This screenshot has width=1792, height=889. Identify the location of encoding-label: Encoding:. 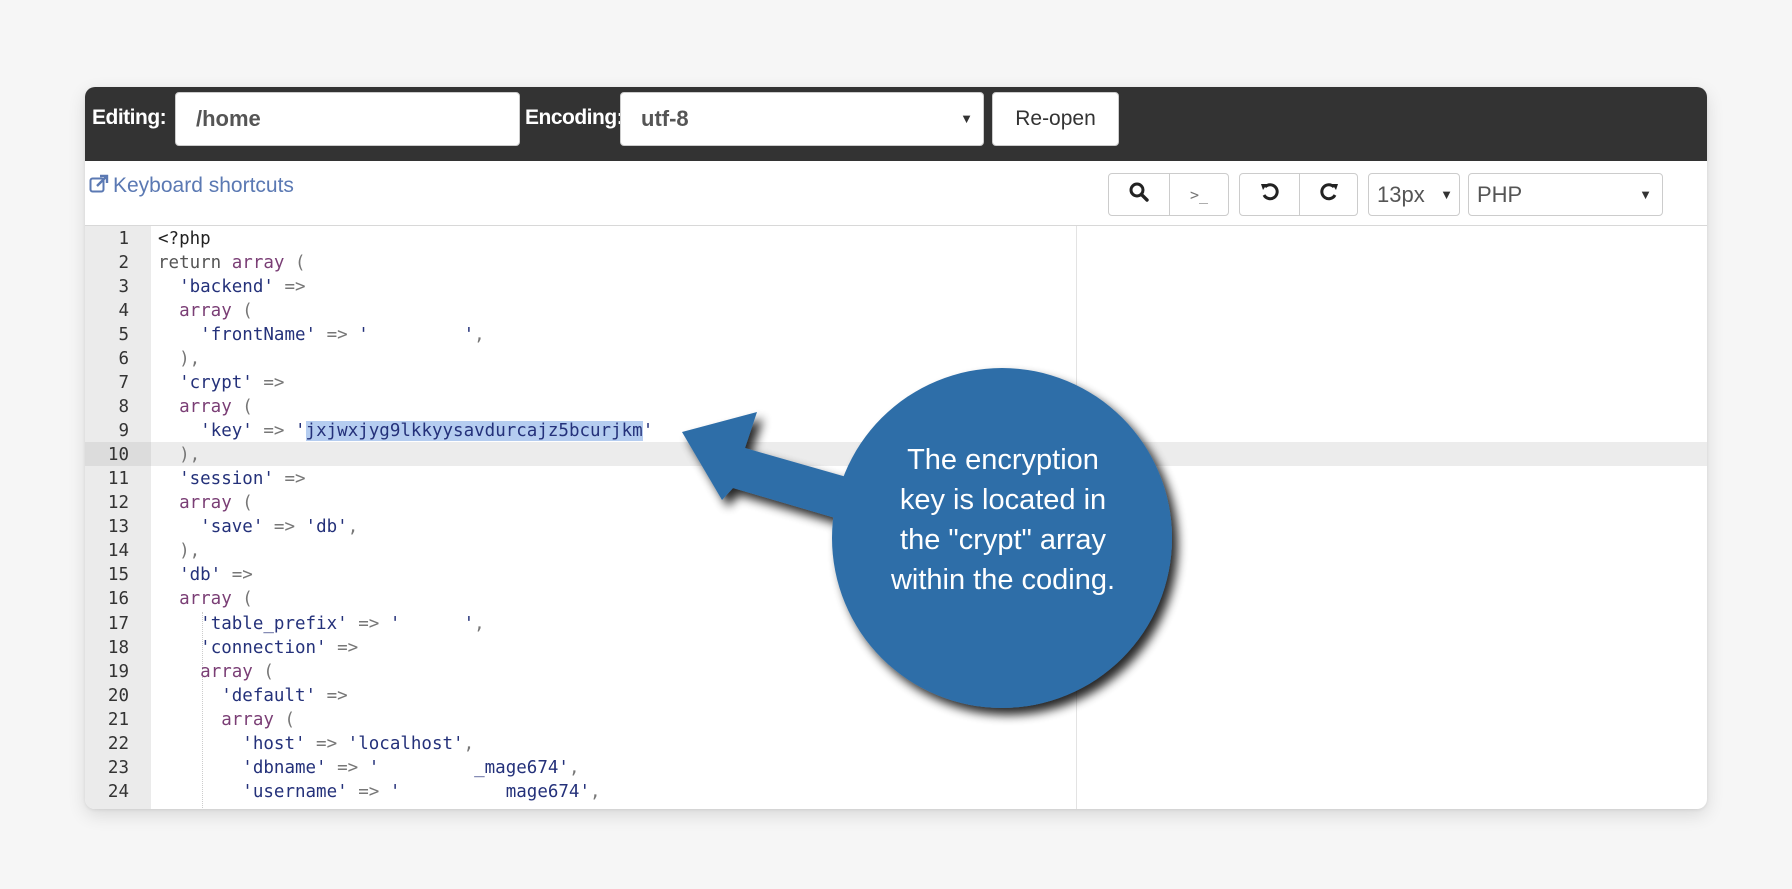
(574, 117).